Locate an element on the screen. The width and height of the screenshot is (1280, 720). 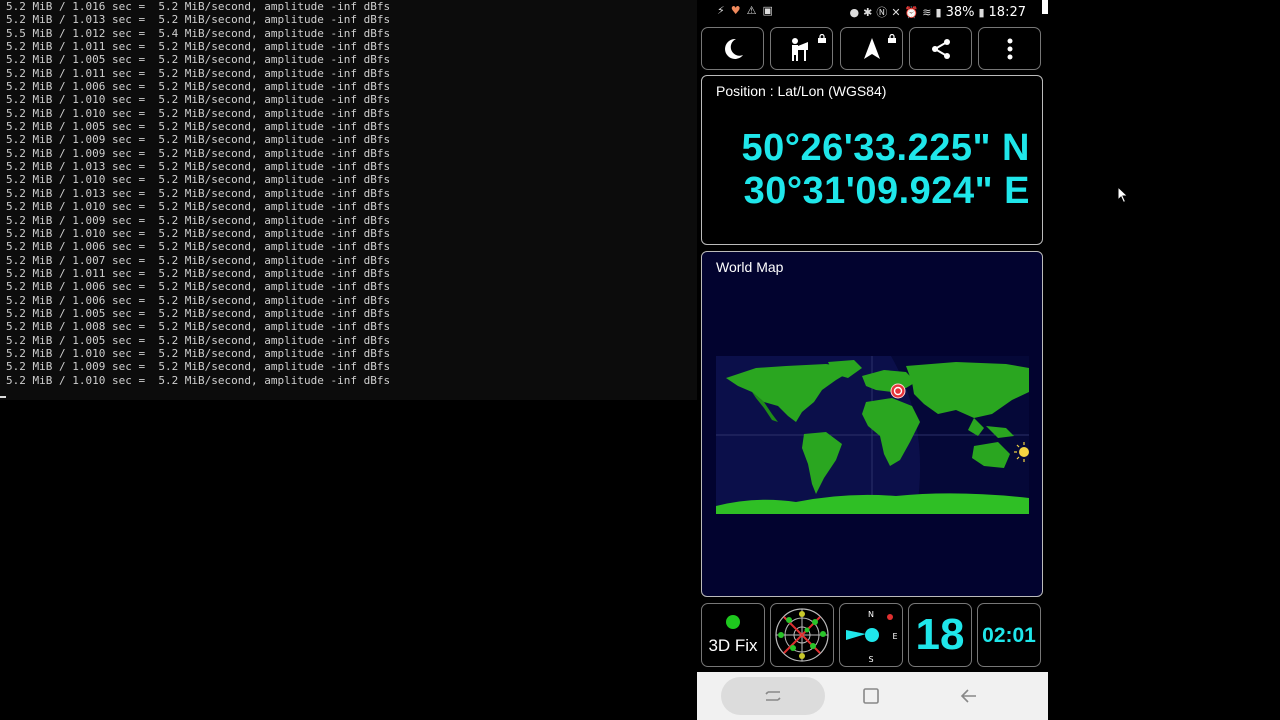
home-button is located at coordinates (871, 696).